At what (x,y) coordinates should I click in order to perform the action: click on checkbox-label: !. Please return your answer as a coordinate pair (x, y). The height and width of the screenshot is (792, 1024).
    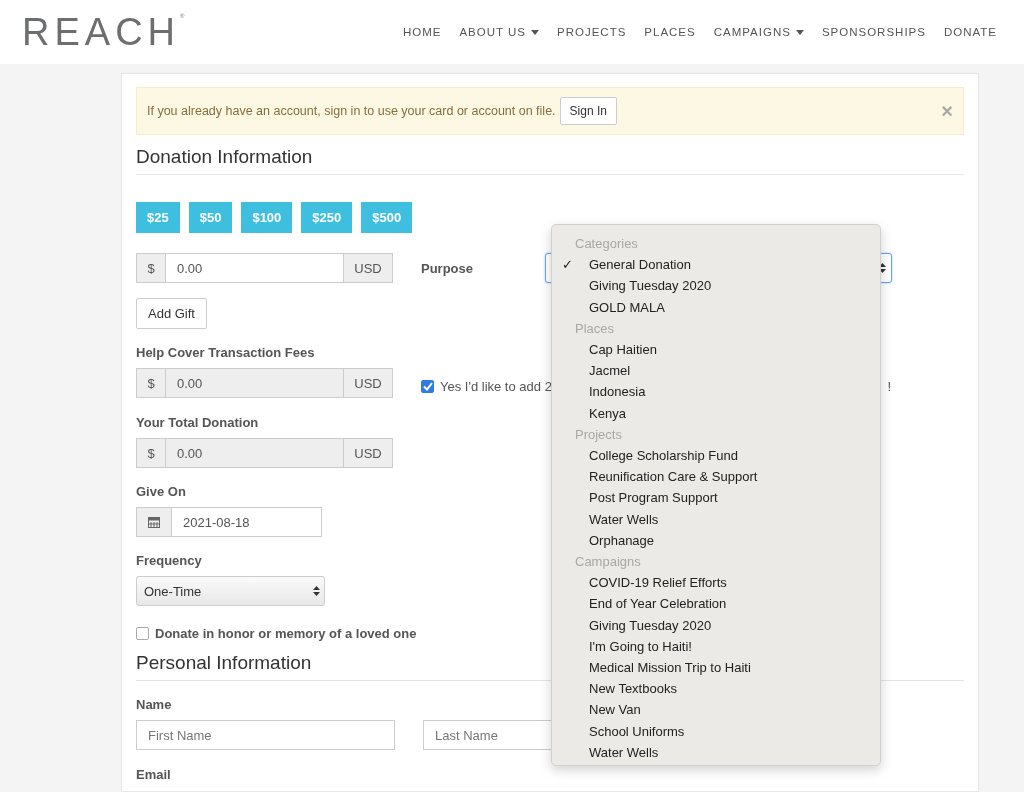
    Looking at the image, I should click on (889, 386).